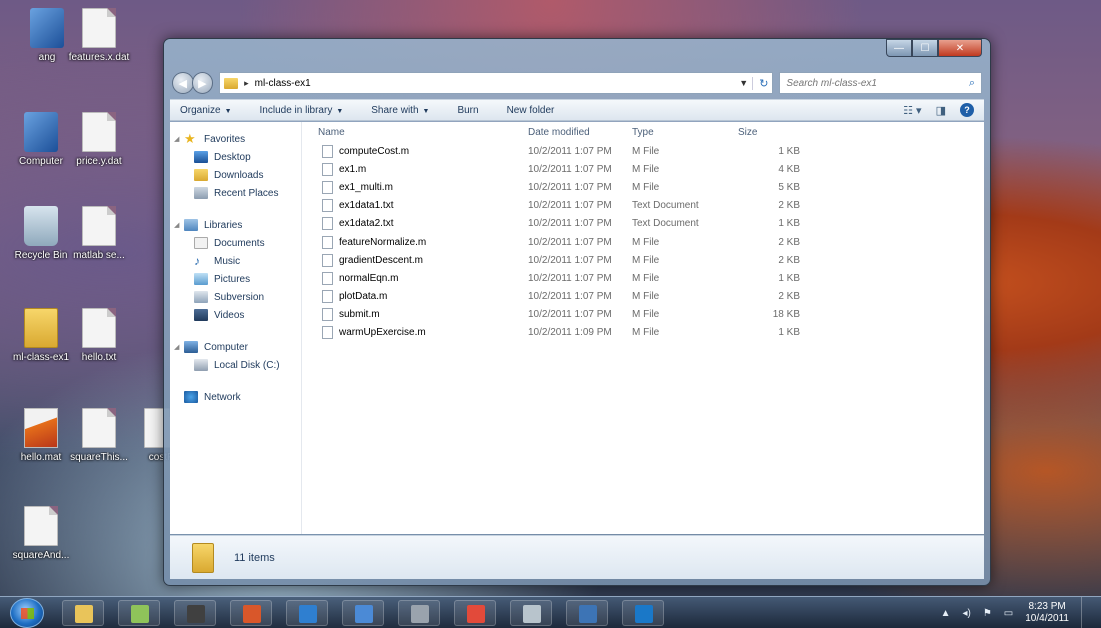 This screenshot has width=1101, height=628. What do you see at coordinates (235, 347) in the screenshot?
I see `nav-computer: ◢ Computer` at bounding box center [235, 347].